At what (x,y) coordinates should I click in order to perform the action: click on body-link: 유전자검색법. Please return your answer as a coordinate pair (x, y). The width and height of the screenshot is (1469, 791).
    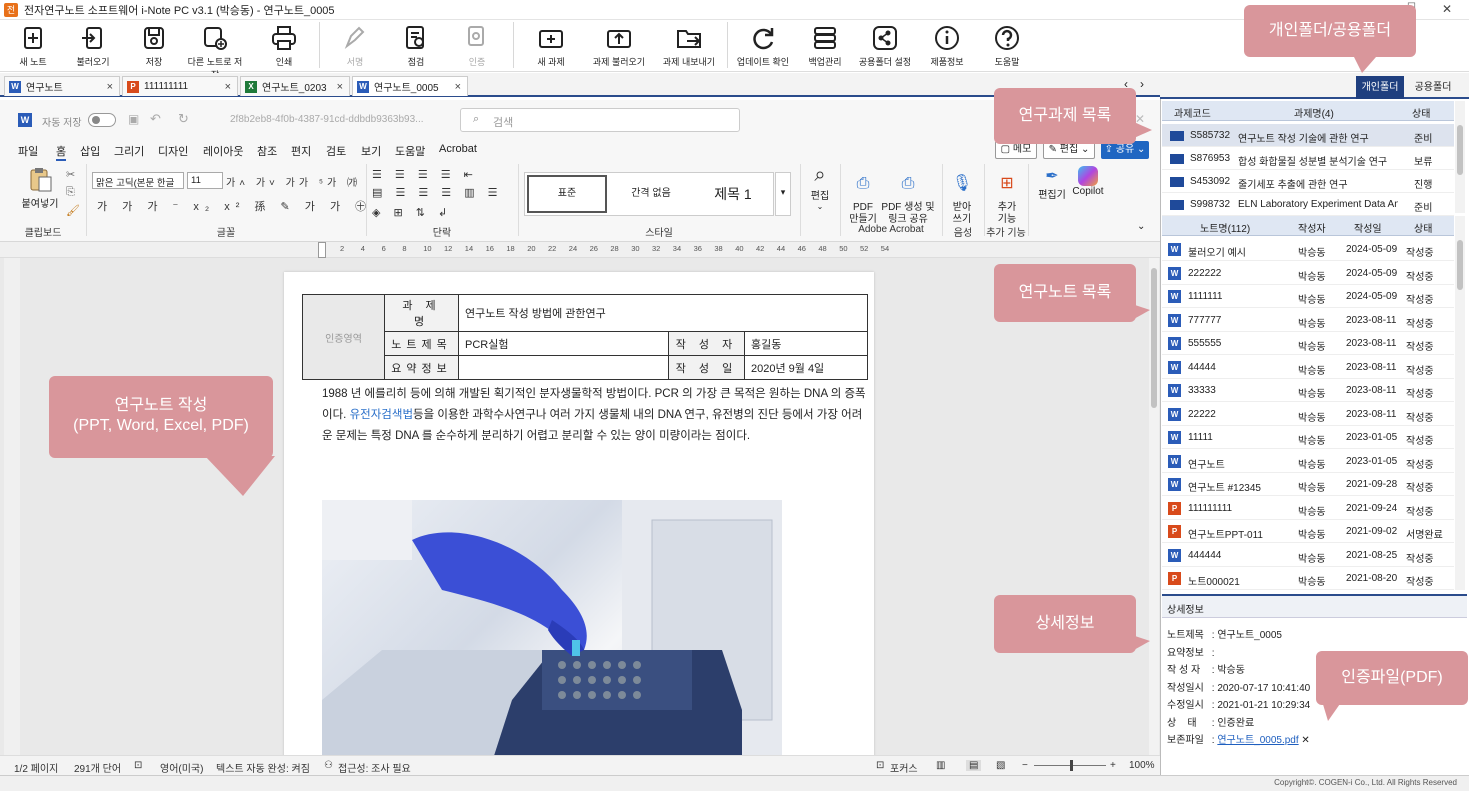
    Looking at the image, I should click on (381, 415).